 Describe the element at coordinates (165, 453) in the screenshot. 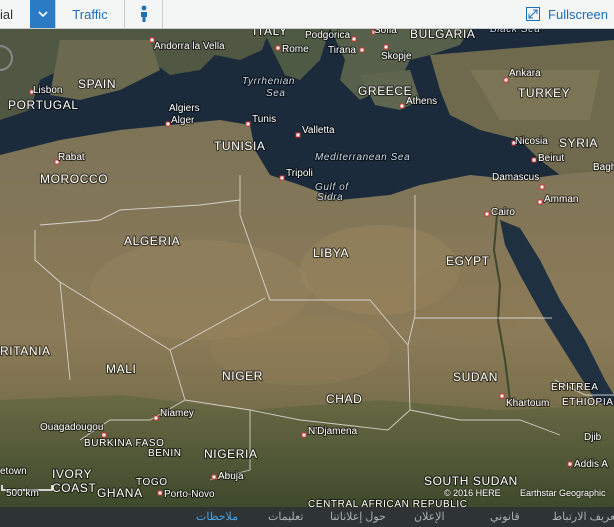

I see `country-label: BENIN` at that location.